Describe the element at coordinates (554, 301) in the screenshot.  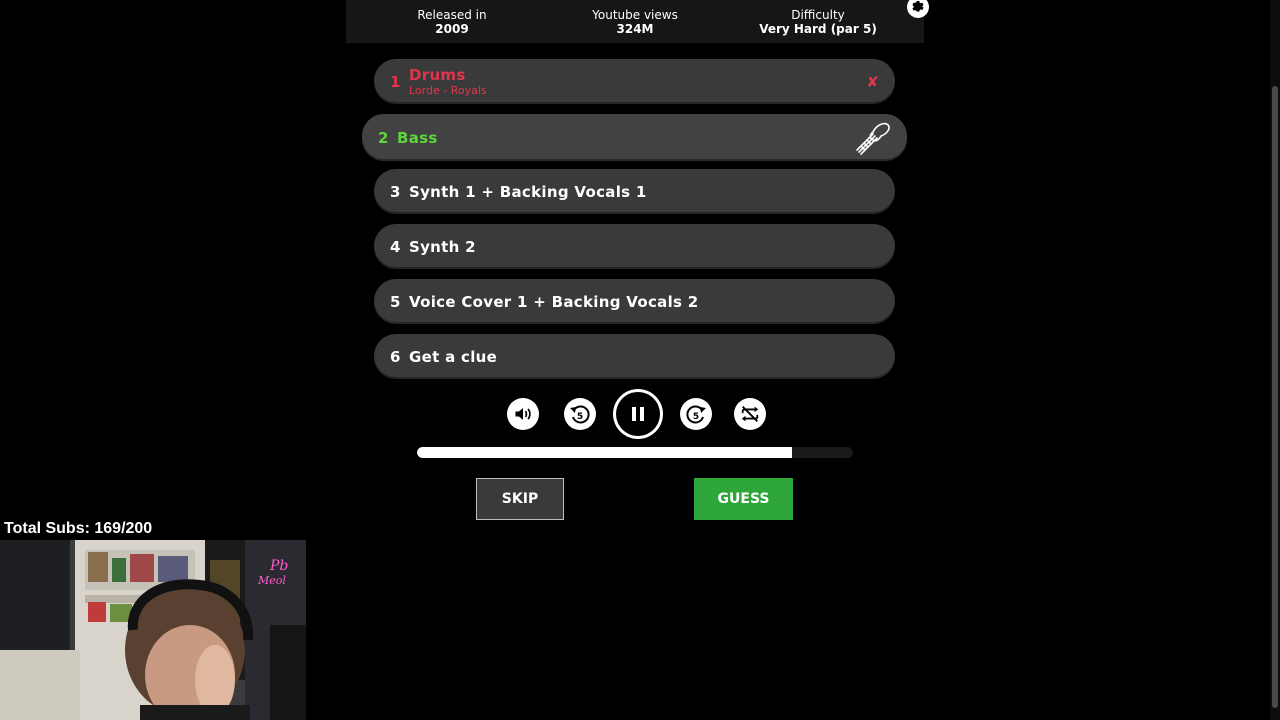
I see `track-name: Voice Cover 1 + Backing Vocals 2` at that location.